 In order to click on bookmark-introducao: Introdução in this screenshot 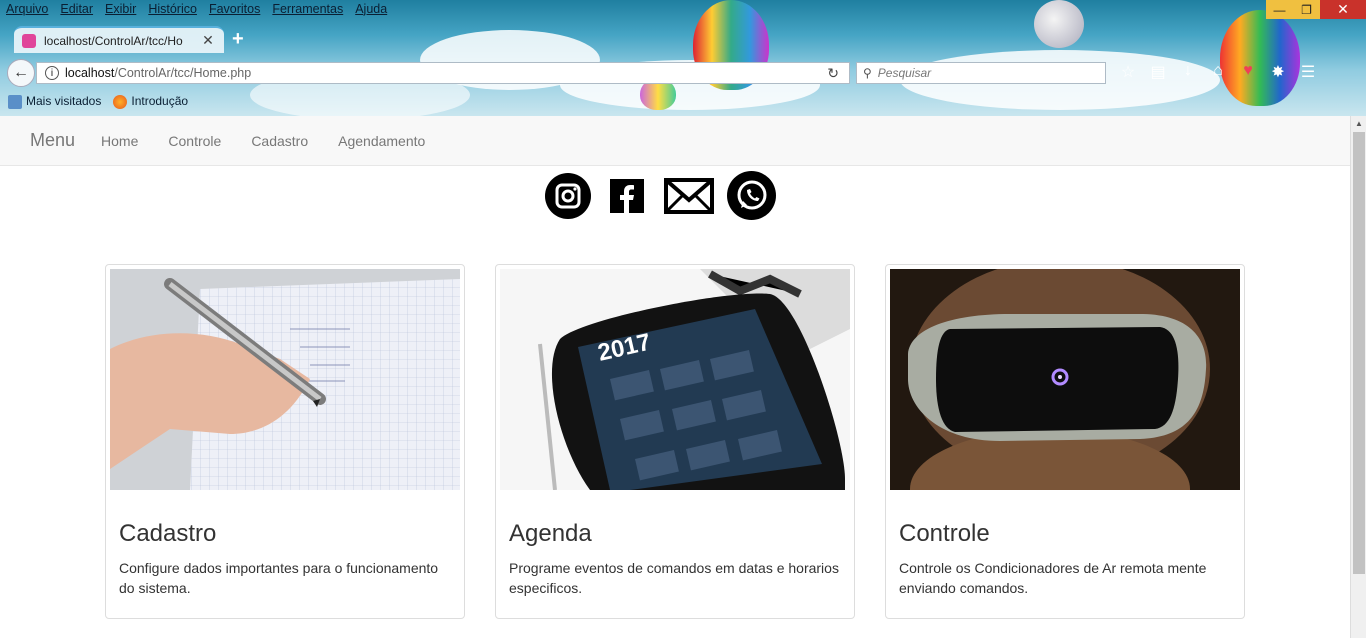, I will do `click(150, 101)`.